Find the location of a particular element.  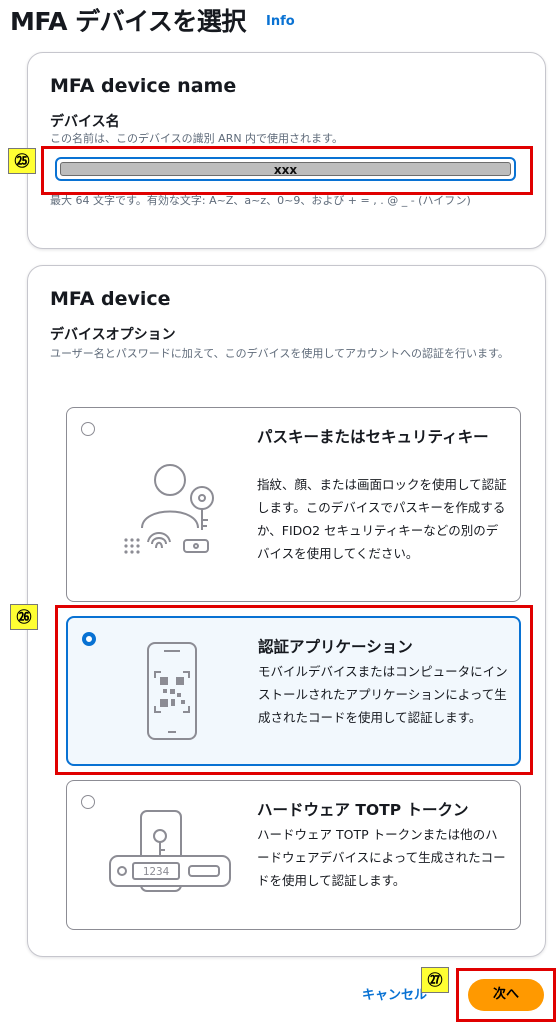

highlight-box-next is located at coordinates (506, 995).